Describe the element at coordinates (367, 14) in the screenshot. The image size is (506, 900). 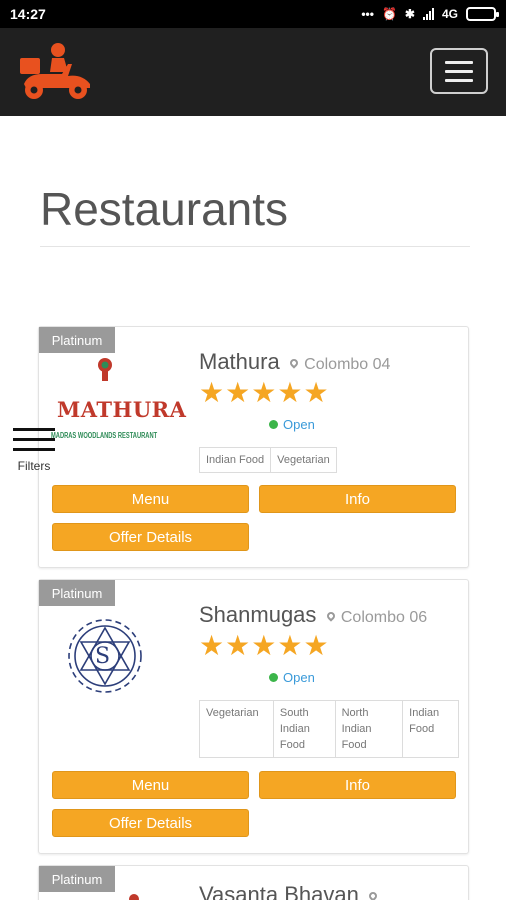
I see `more-icon: •••` at that location.